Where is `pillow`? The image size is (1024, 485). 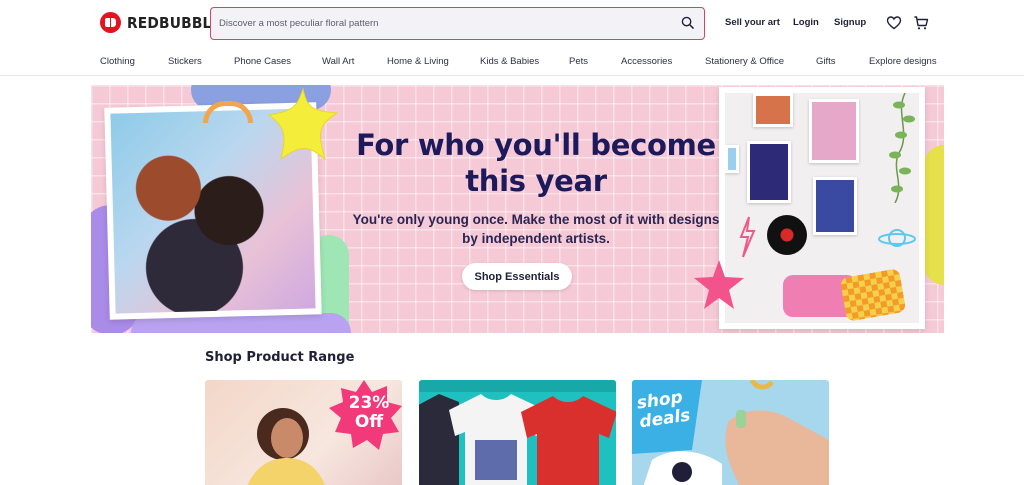 pillow is located at coordinates (873, 295).